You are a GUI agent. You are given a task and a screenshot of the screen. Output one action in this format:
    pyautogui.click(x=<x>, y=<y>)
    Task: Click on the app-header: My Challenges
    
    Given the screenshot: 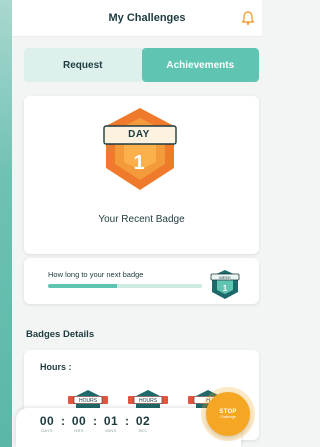 What is the action you would take?
    pyautogui.click(x=137, y=18)
    